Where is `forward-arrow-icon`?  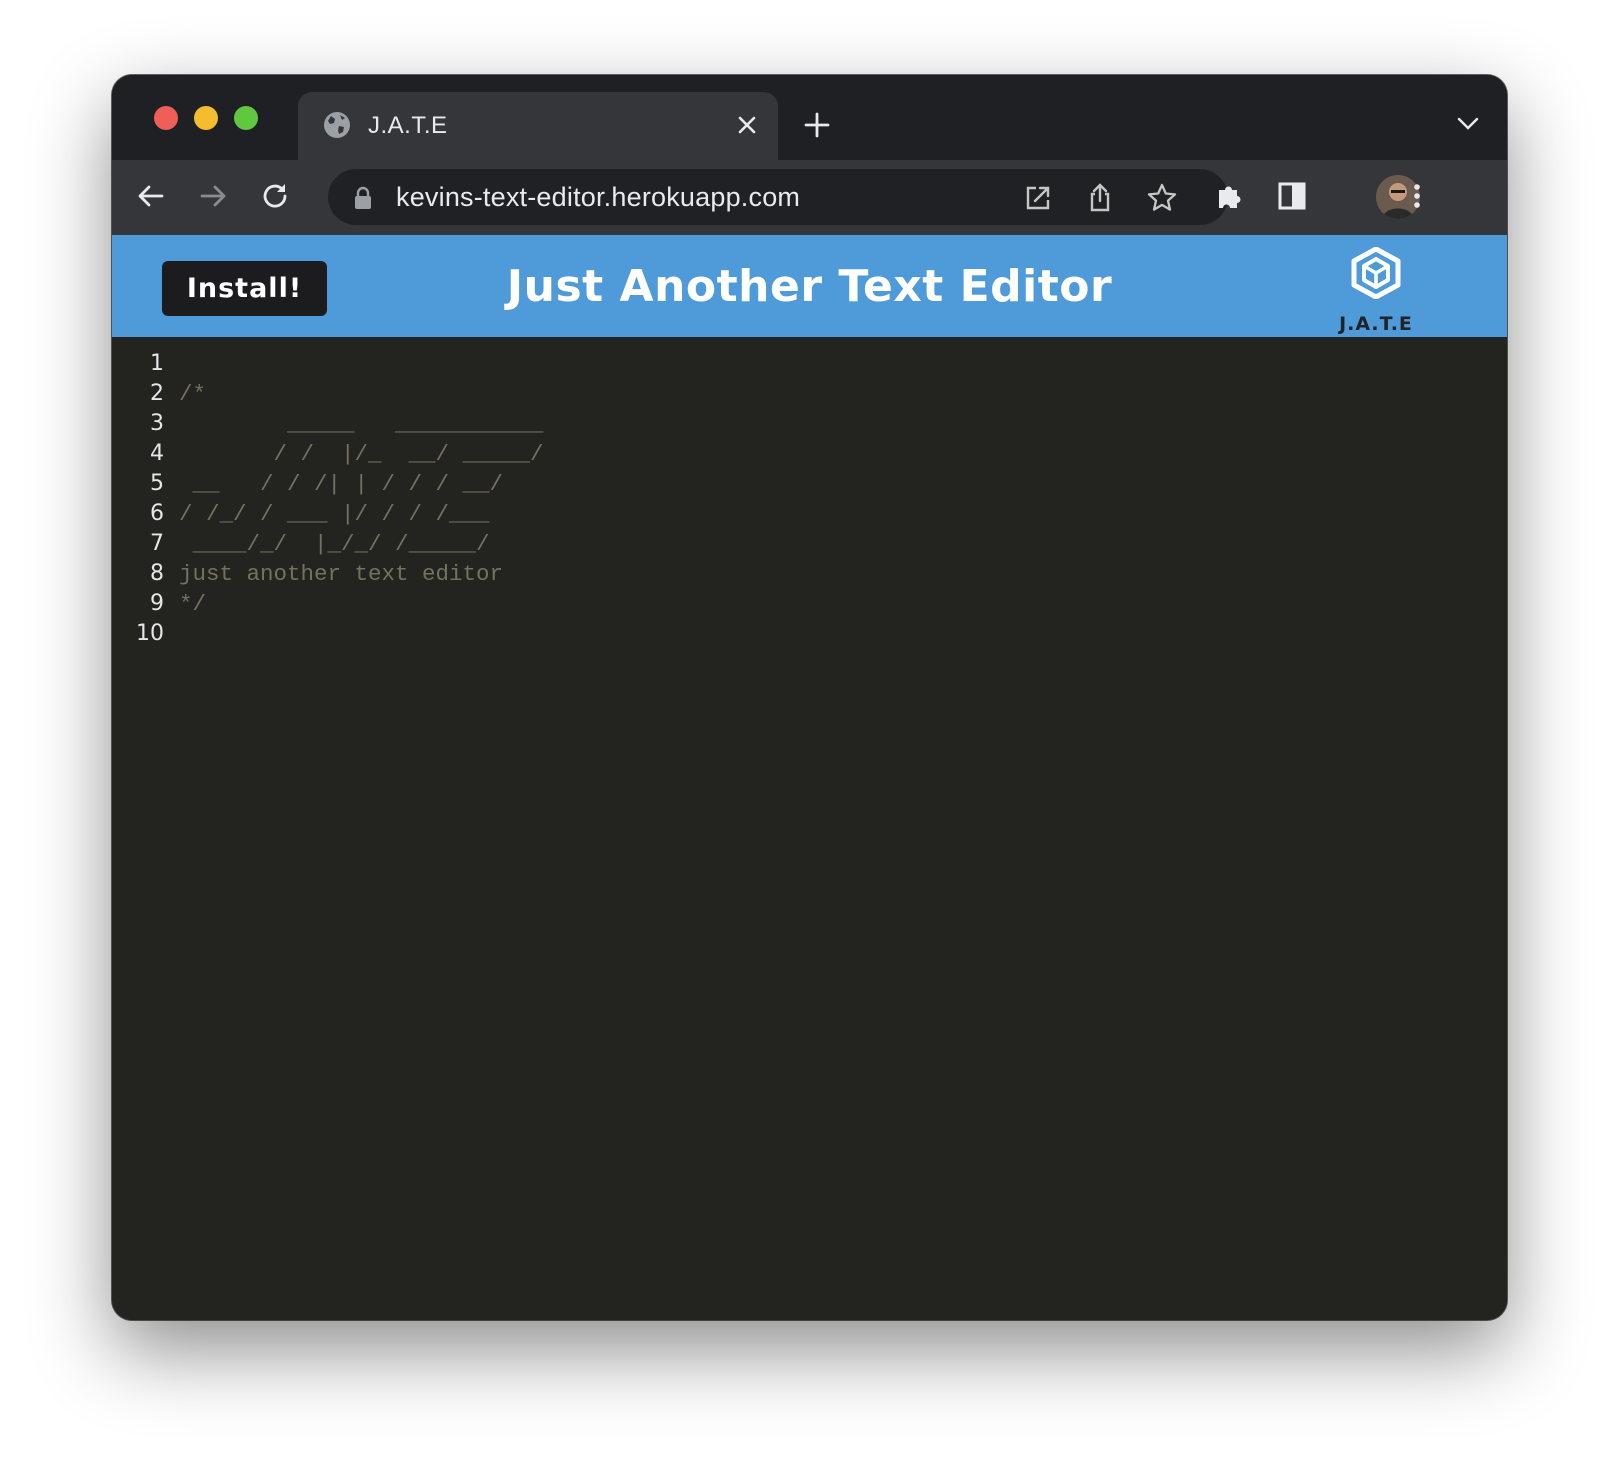
forward-arrow-icon is located at coordinates (213, 196).